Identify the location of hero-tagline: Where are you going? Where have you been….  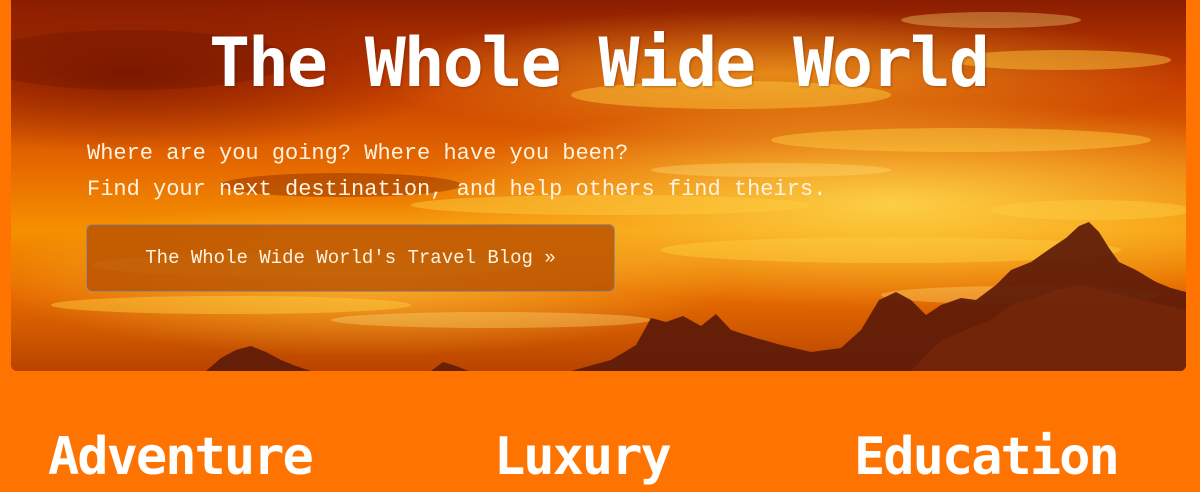
(456, 172).